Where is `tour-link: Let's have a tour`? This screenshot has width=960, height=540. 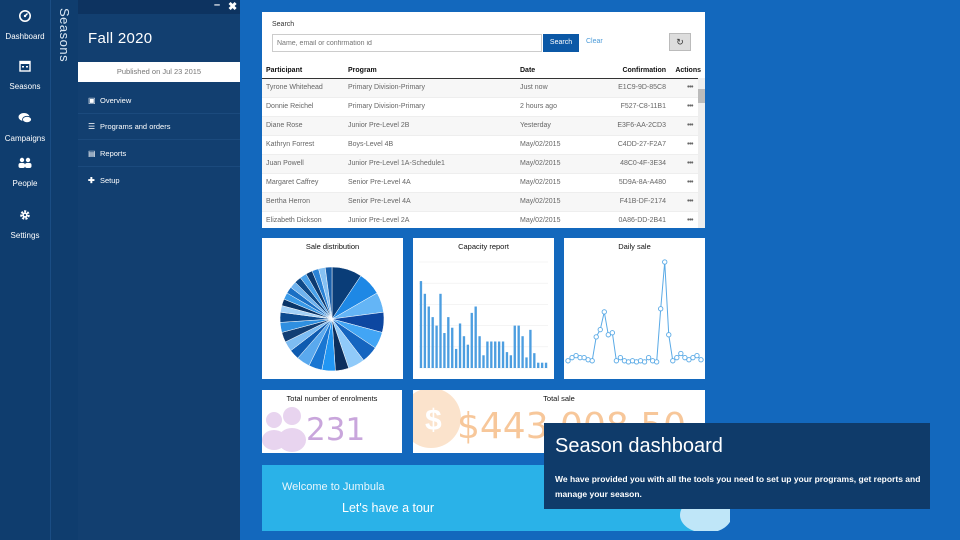 tour-link: Let's have a tour is located at coordinates (388, 508).